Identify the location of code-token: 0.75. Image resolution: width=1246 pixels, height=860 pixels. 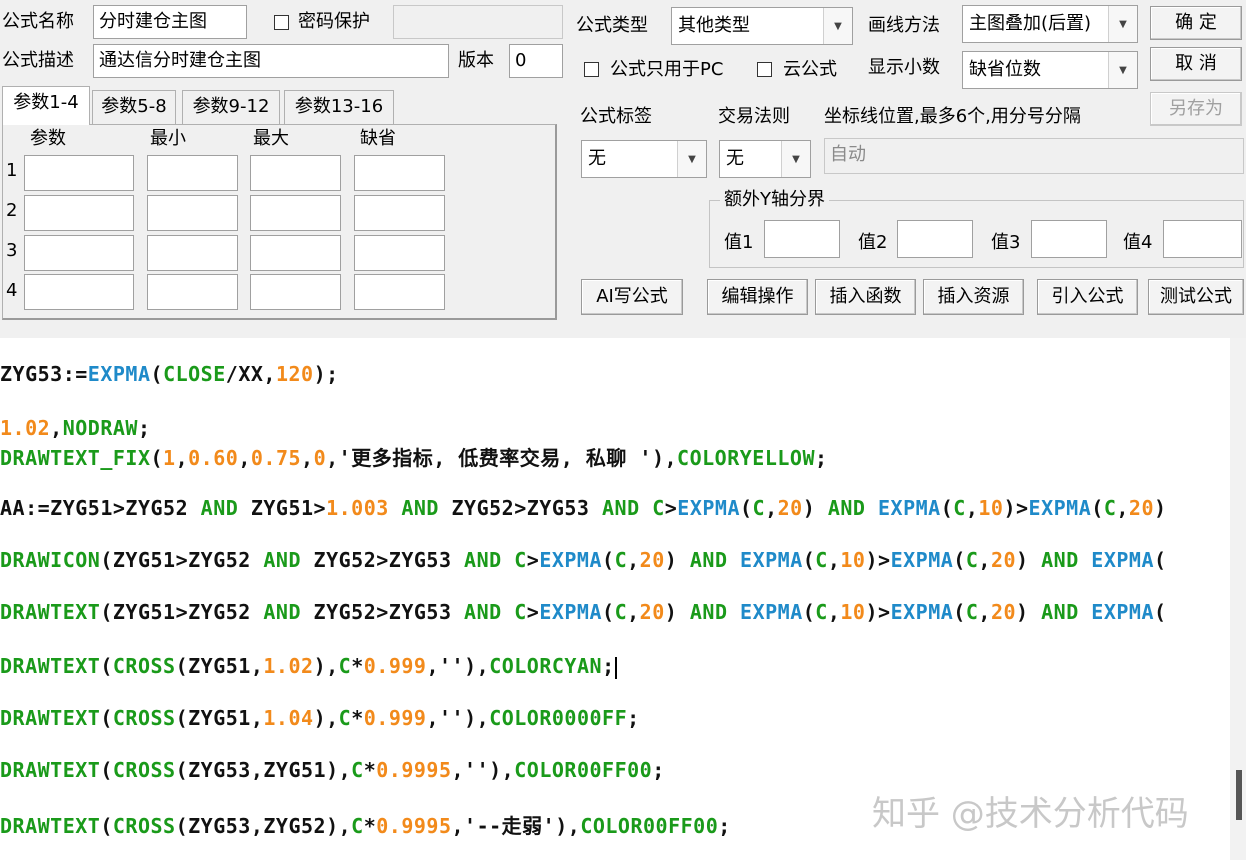
(276, 458).